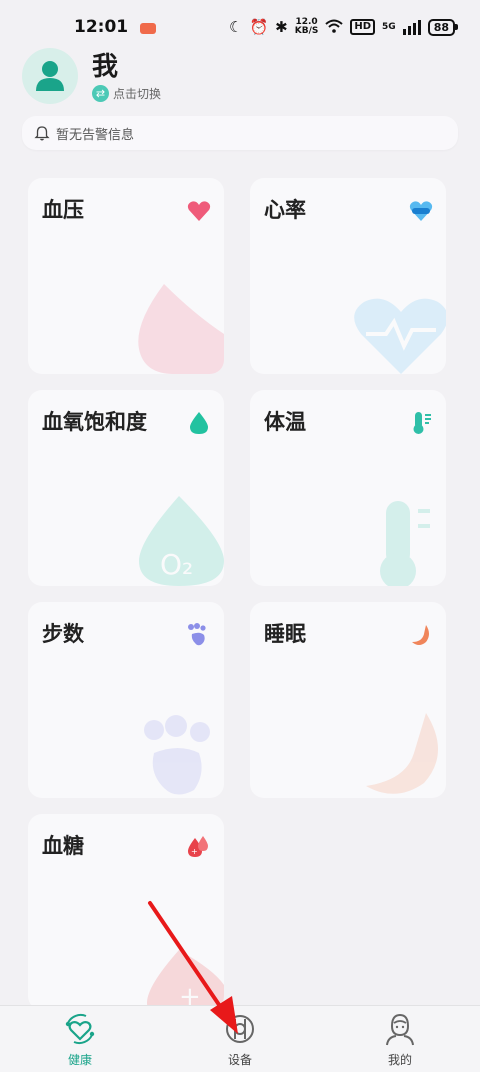 This screenshot has width=480, height=1072. What do you see at coordinates (177, 755) in the screenshot?
I see `steps-watermark-icon` at bounding box center [177, 755].